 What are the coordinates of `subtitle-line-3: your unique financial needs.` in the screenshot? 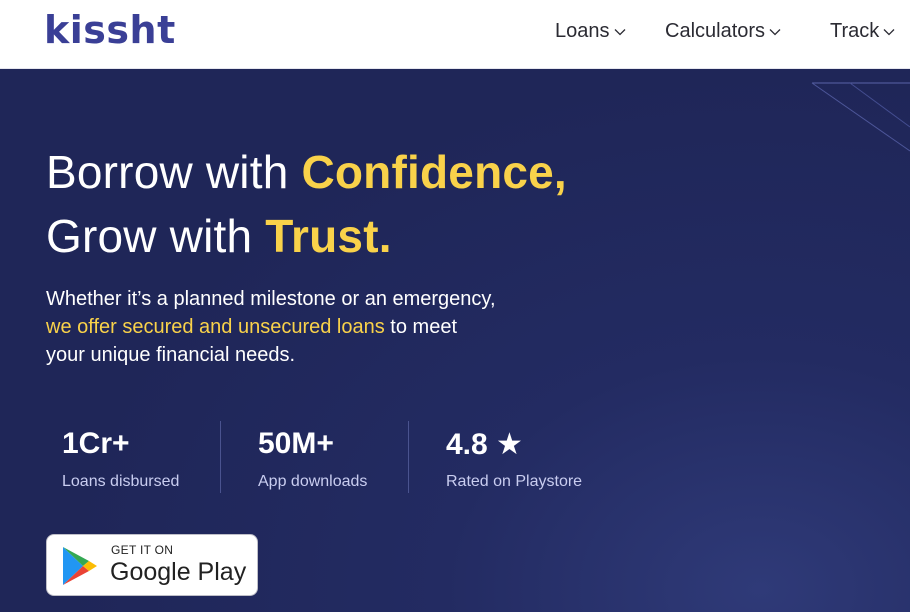 It's located at (171, 355).